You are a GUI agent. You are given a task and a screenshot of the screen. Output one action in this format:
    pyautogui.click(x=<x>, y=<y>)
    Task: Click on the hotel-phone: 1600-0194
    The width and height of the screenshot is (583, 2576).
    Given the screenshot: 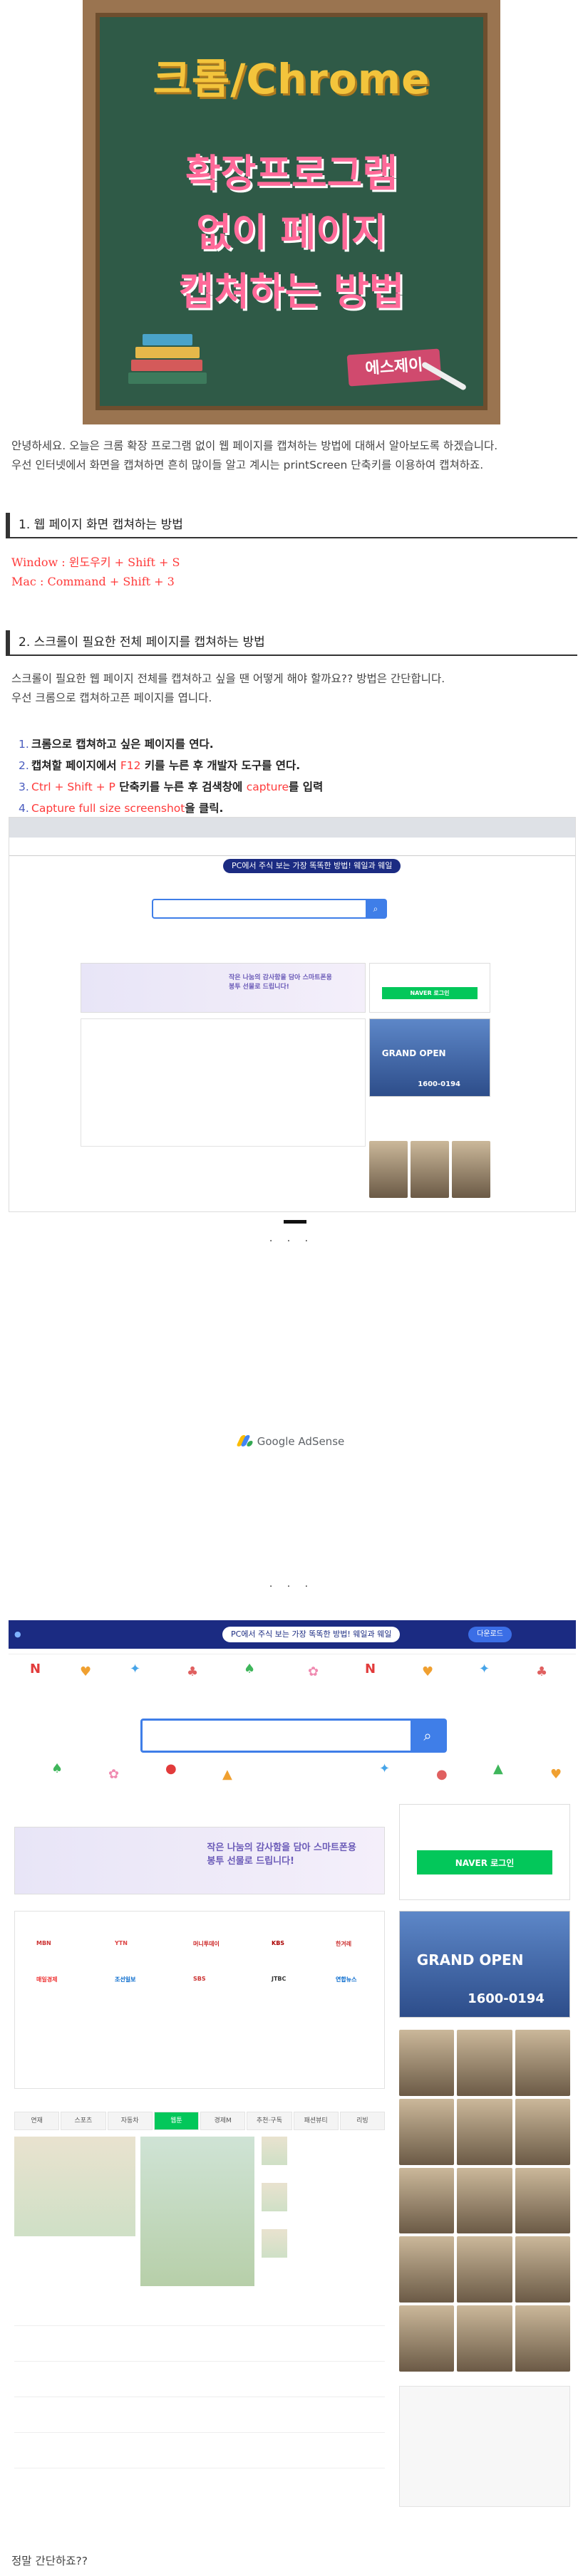 What is the action you would take?
    pyautogui.click(x=439, y=1084)
    